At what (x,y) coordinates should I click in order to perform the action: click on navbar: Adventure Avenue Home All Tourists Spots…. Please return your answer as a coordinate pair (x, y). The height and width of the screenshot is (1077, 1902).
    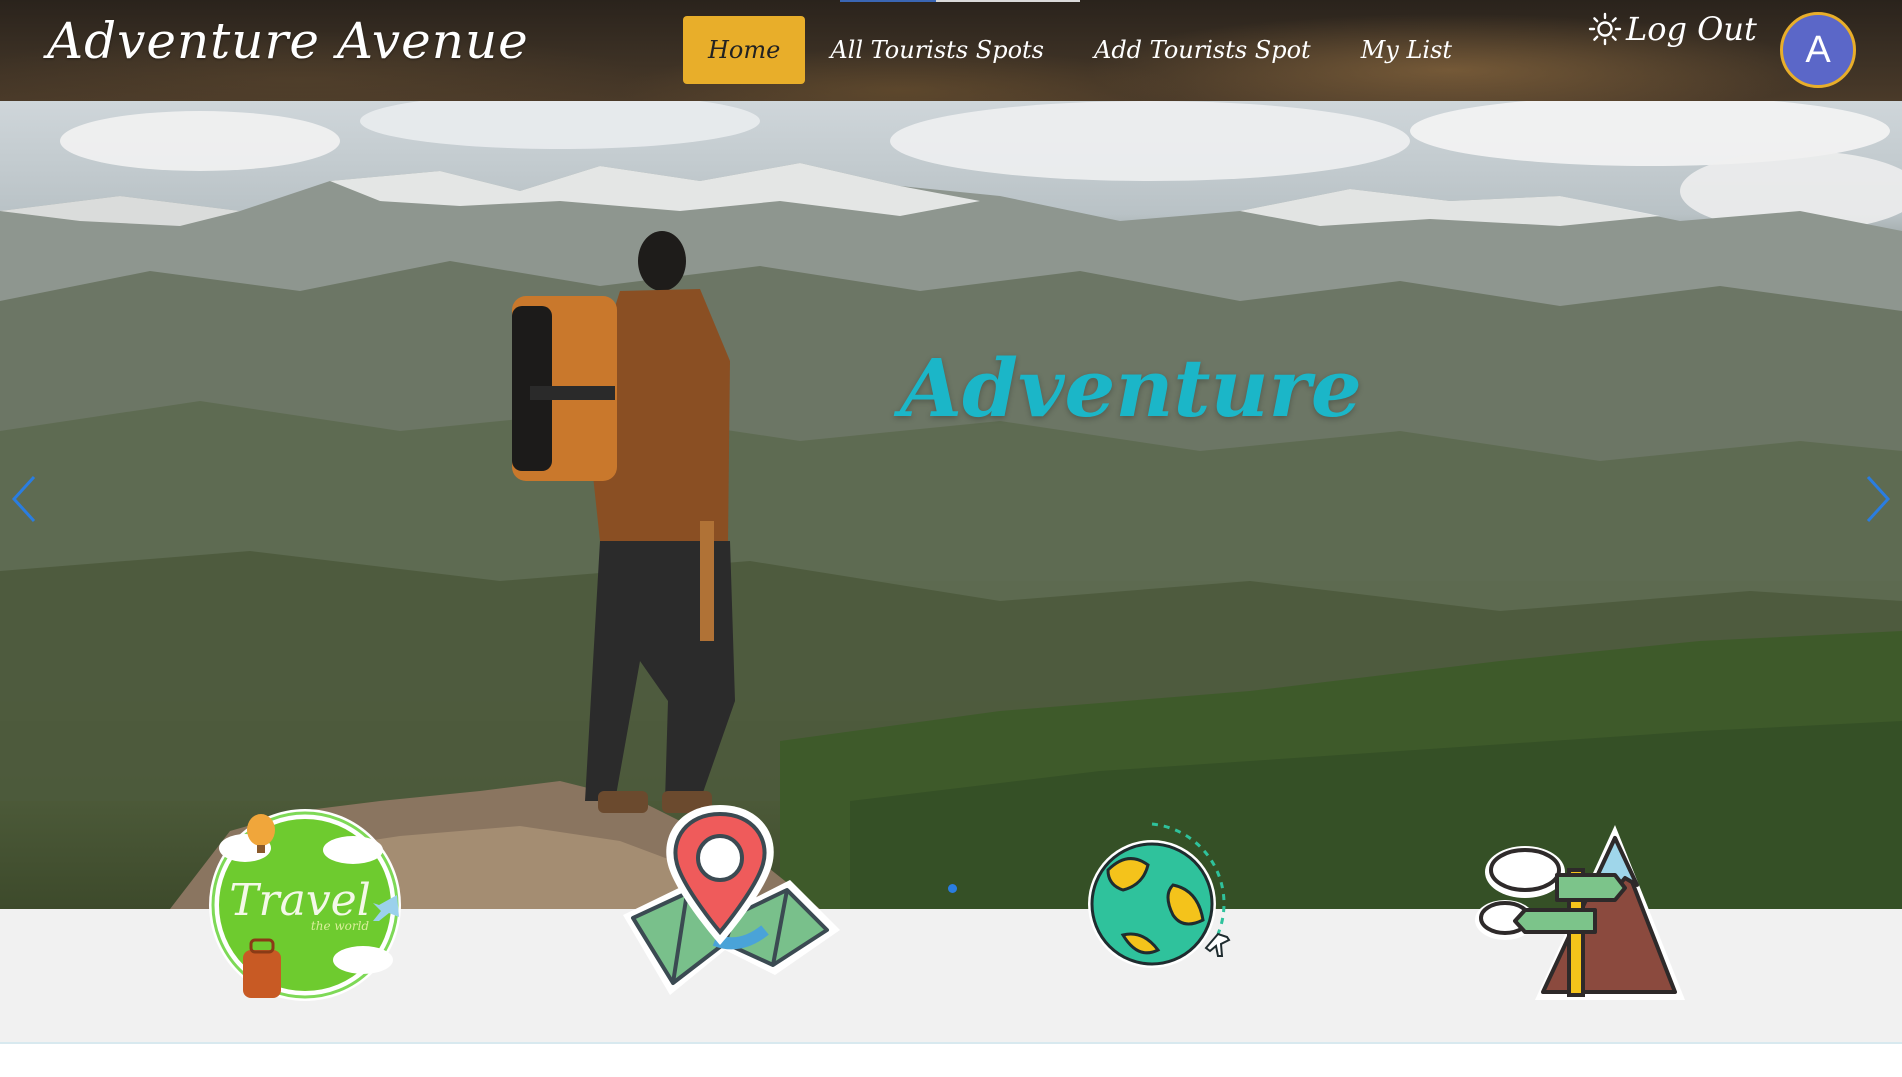
    Looking at the image, I should click on (951, 50).